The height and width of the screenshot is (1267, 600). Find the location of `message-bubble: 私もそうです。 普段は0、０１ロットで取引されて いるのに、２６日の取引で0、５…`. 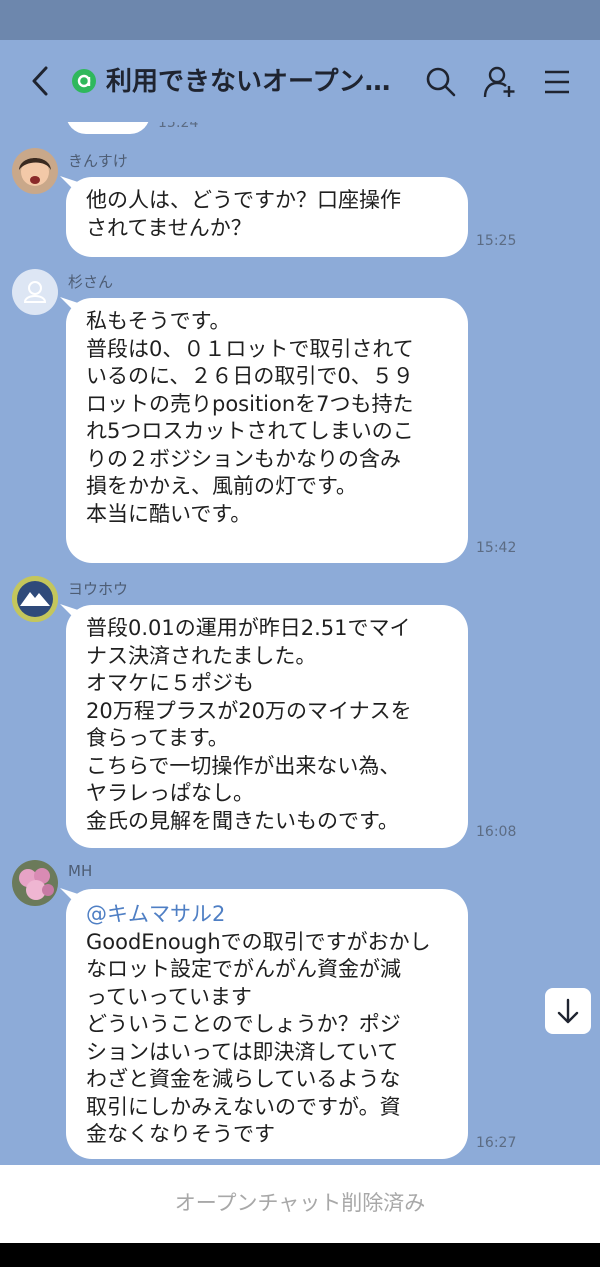

message-bubble: 私もそうです。 普段は0、０１ロットで取引されて いるのに、２６日の取引で0、５… is located at coordinates (267, 430).